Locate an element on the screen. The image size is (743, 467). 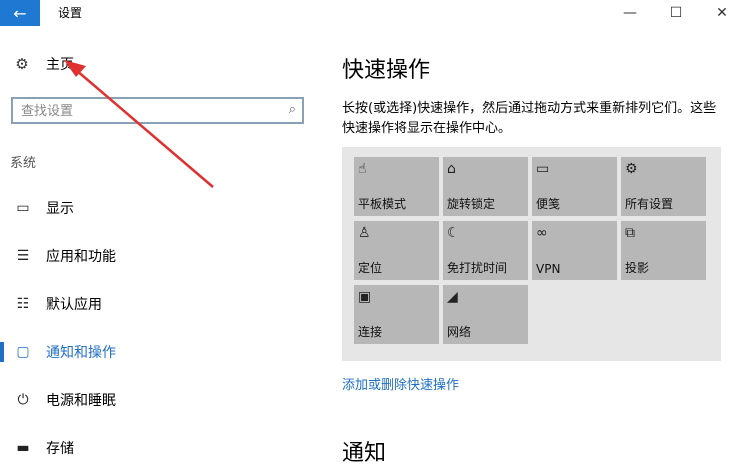
page-title: 快速操作 is located at coordinates (386, 70).